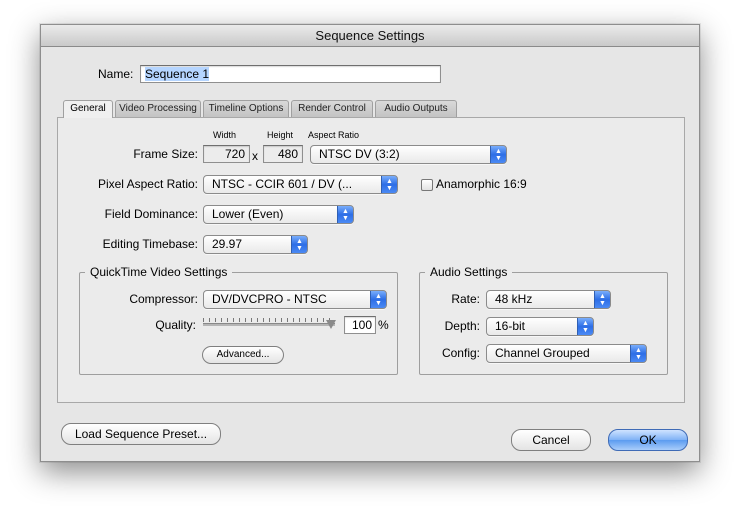  I want to click on name-field: Sequence 1, so click(290, 74).